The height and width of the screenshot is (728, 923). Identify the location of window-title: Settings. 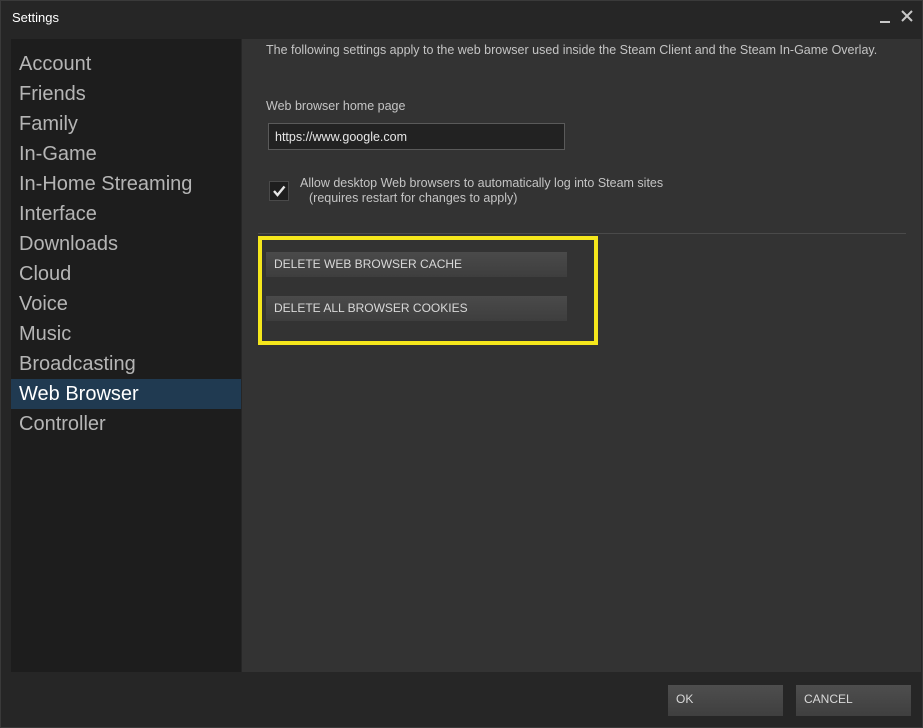
(35, 17).